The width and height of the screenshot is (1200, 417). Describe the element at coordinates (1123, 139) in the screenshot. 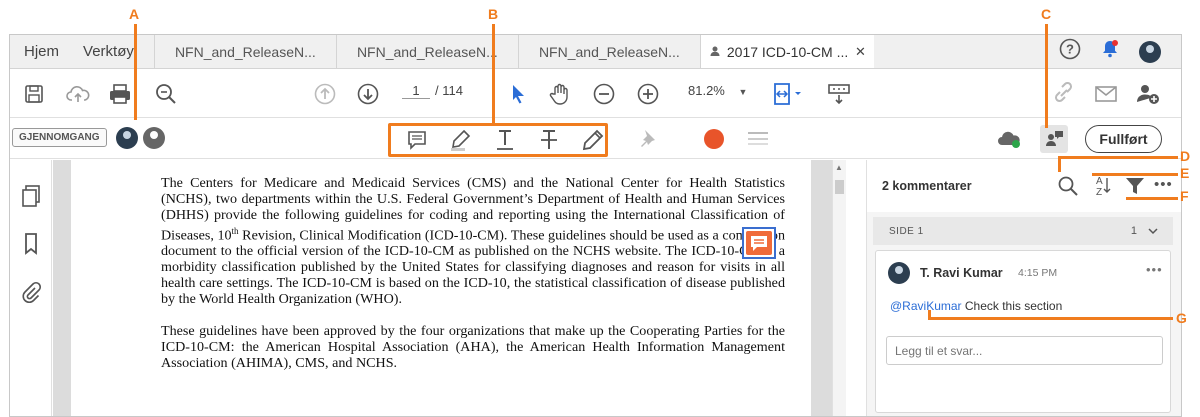

I see `done-button: Fullført` at that location.